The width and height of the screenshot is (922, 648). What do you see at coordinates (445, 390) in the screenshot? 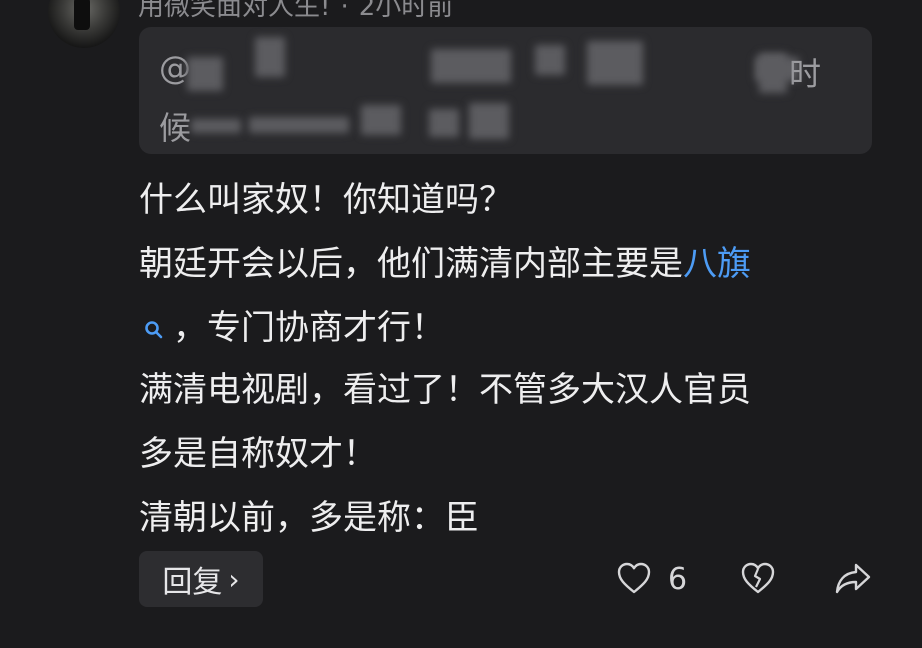
I see `comment-line-4: 满清电视剧，看过了！不管多大汉人官员` at bounding box center [445, 390].